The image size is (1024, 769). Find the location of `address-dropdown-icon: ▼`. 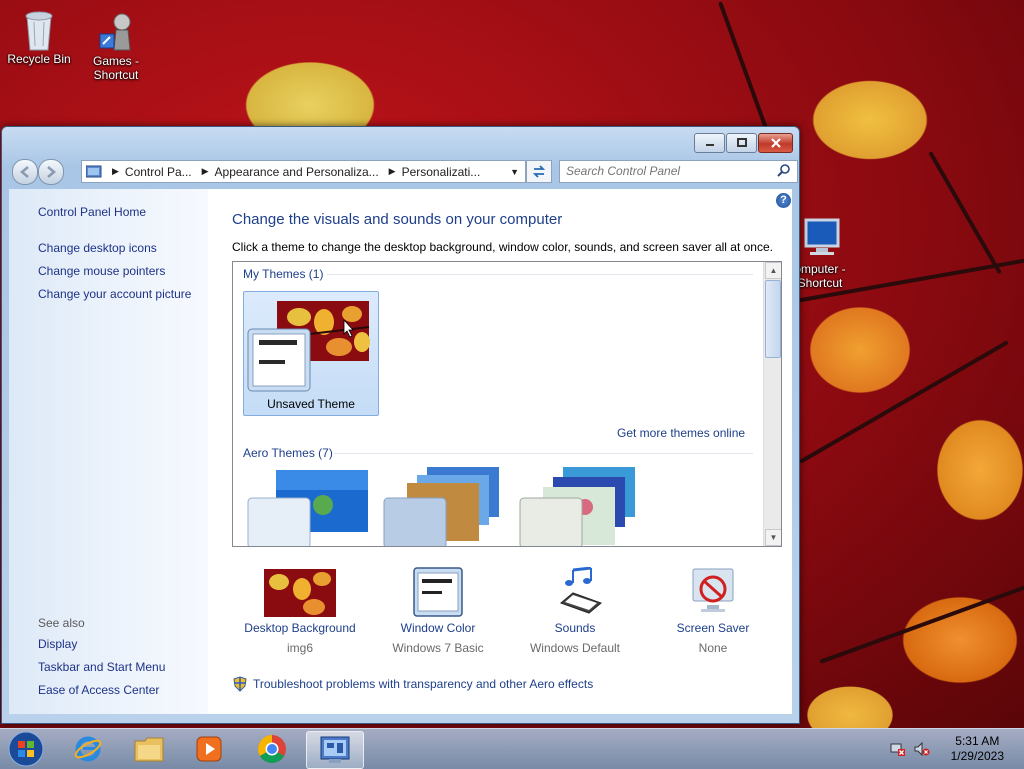

address-dropdown-icon: ▼ is located at coordinates (514, 172).